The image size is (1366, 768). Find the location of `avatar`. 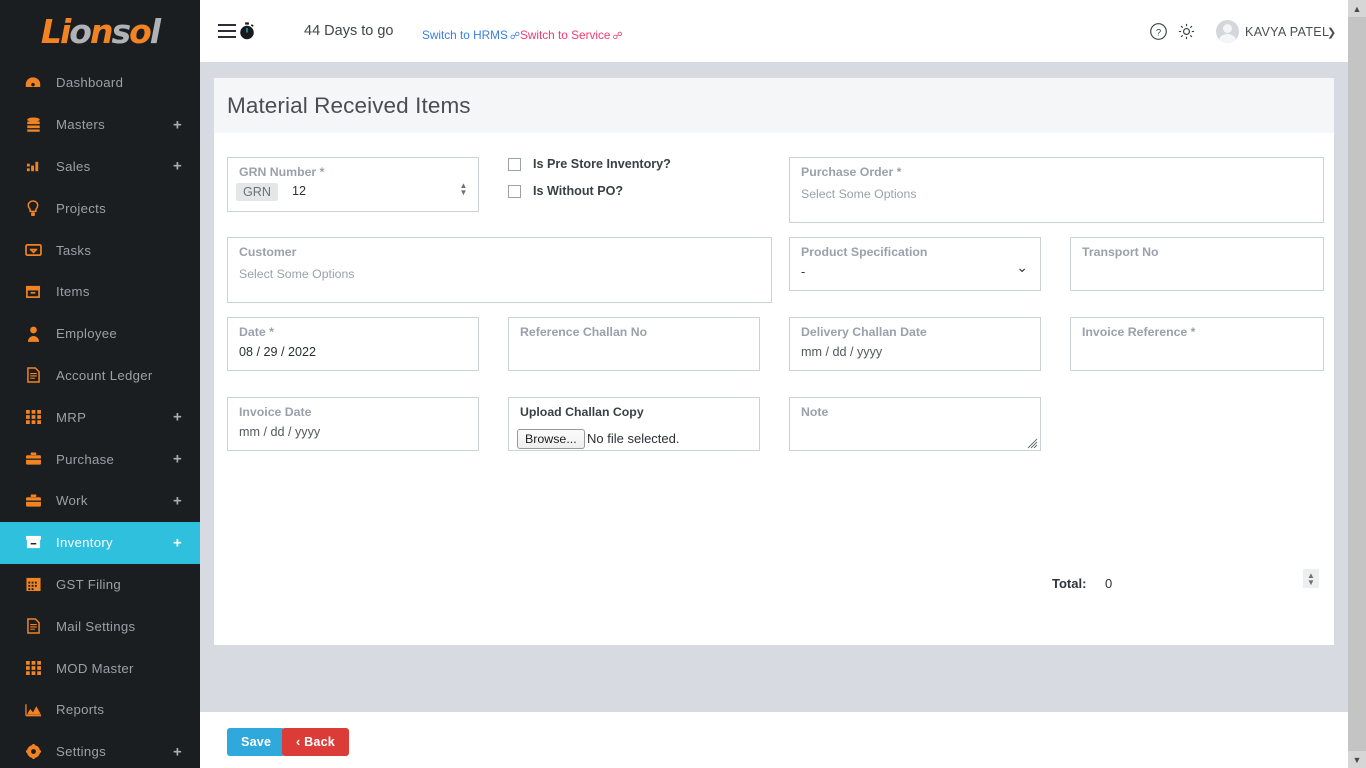

avatar is located at coordinates (1227, 31).